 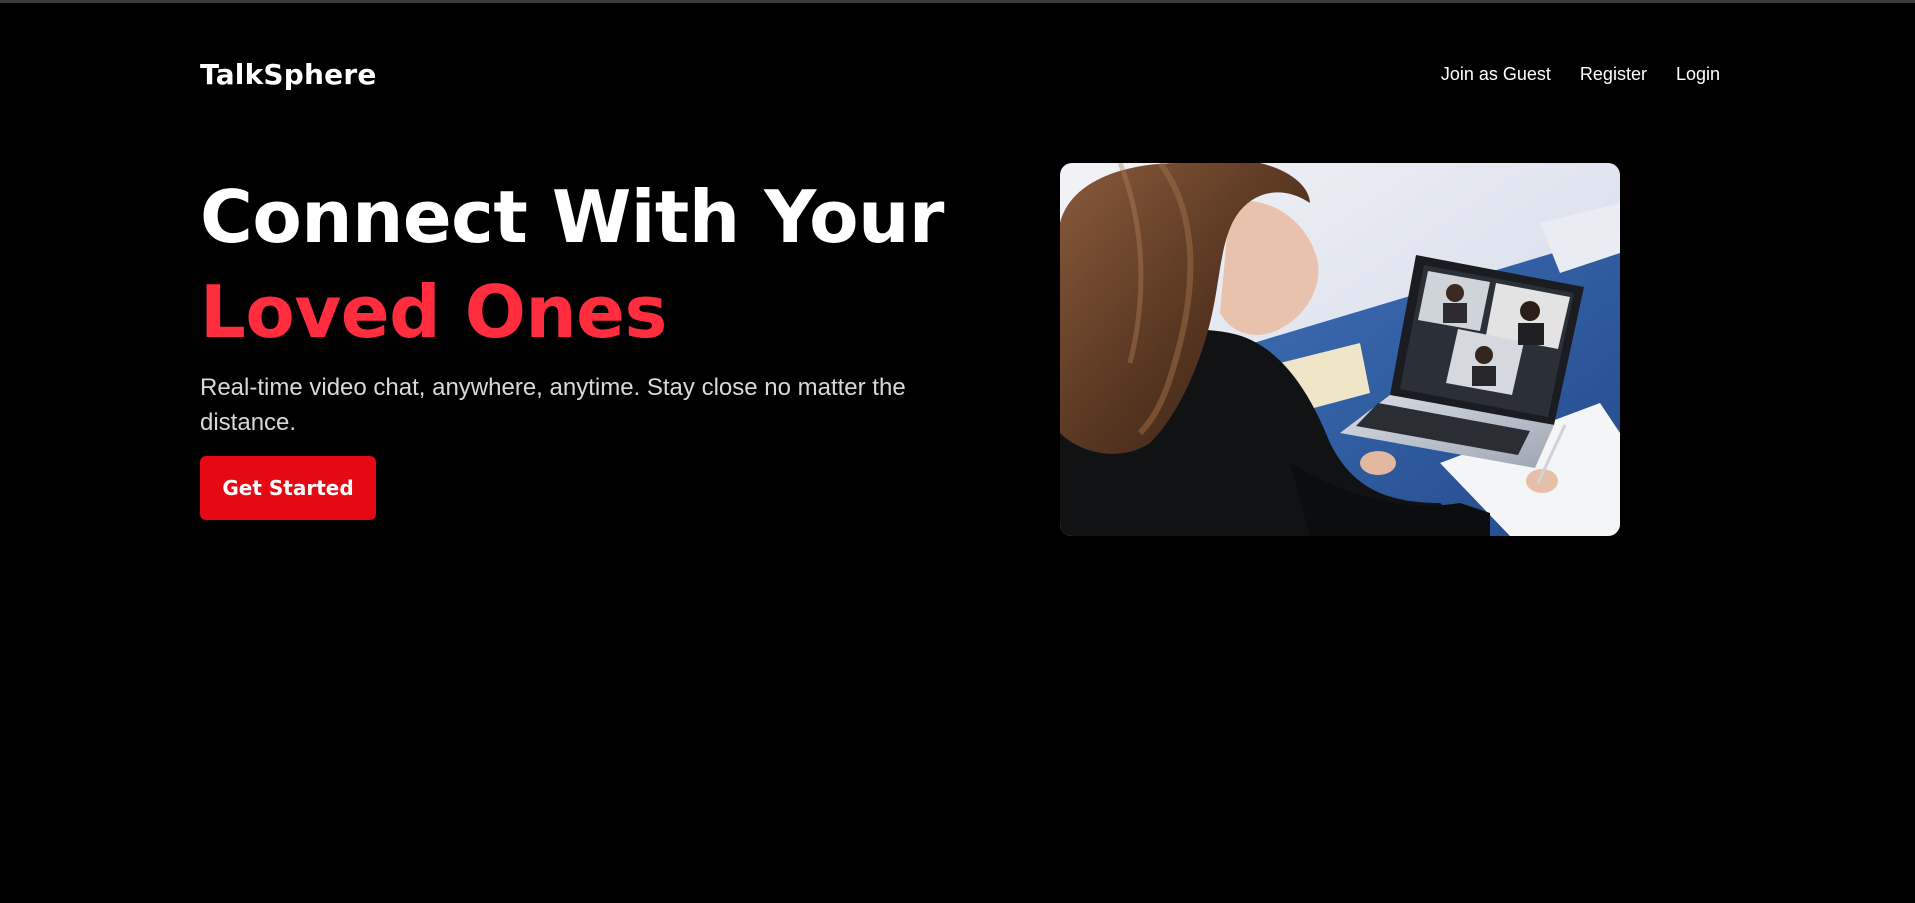 What do you see at coordinates (433, 312) in the screenshot?
I see `hero-headline-accent: Loved Ones` at bounding box center [433, 312].